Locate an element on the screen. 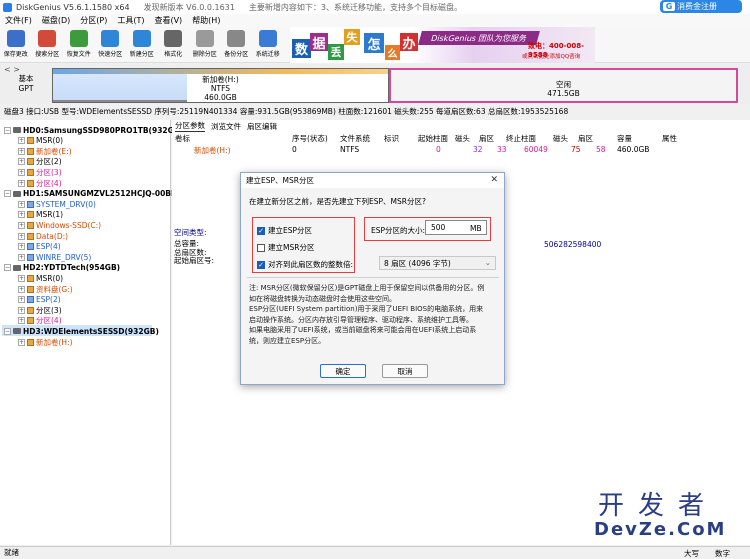 This screenshot has width=750, height=559. toolbar-button-backup: 备份分区 is located at coordinates (237, 44).